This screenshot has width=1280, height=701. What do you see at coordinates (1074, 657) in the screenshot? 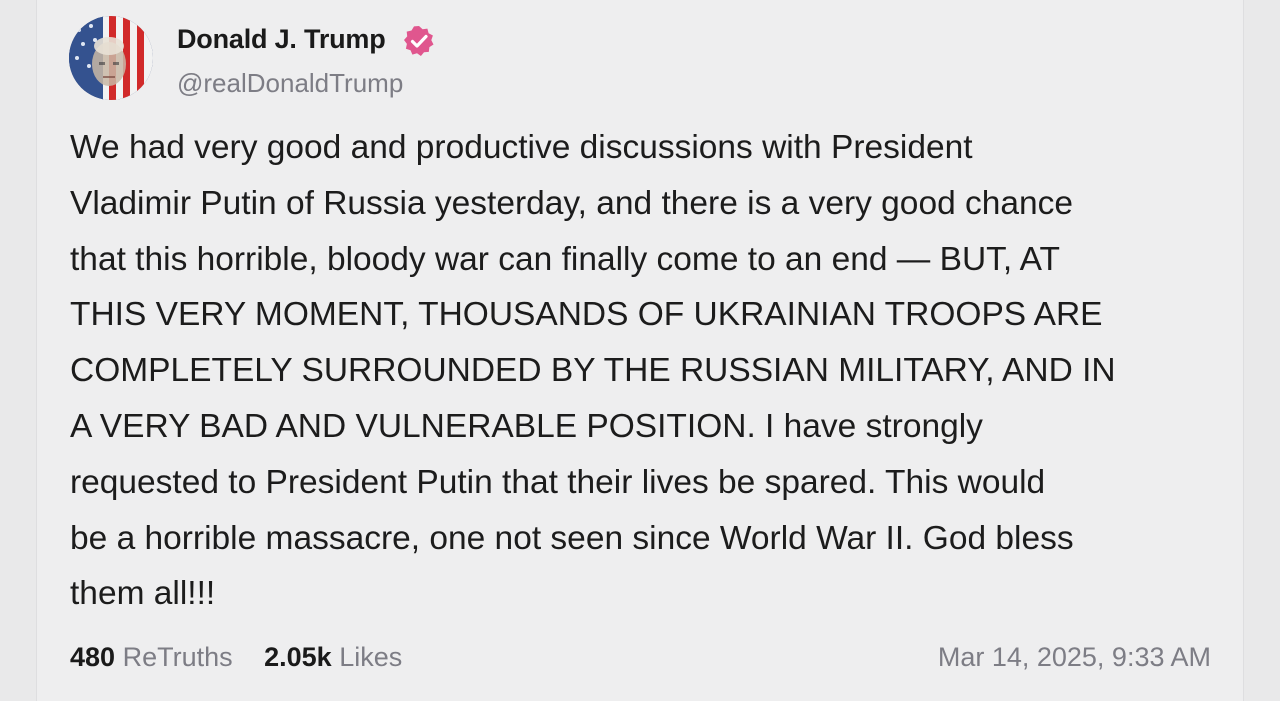
I see `post-timestamp: Mar 14, 2025, 9:33 AM` at bounding box center [1074, 657].